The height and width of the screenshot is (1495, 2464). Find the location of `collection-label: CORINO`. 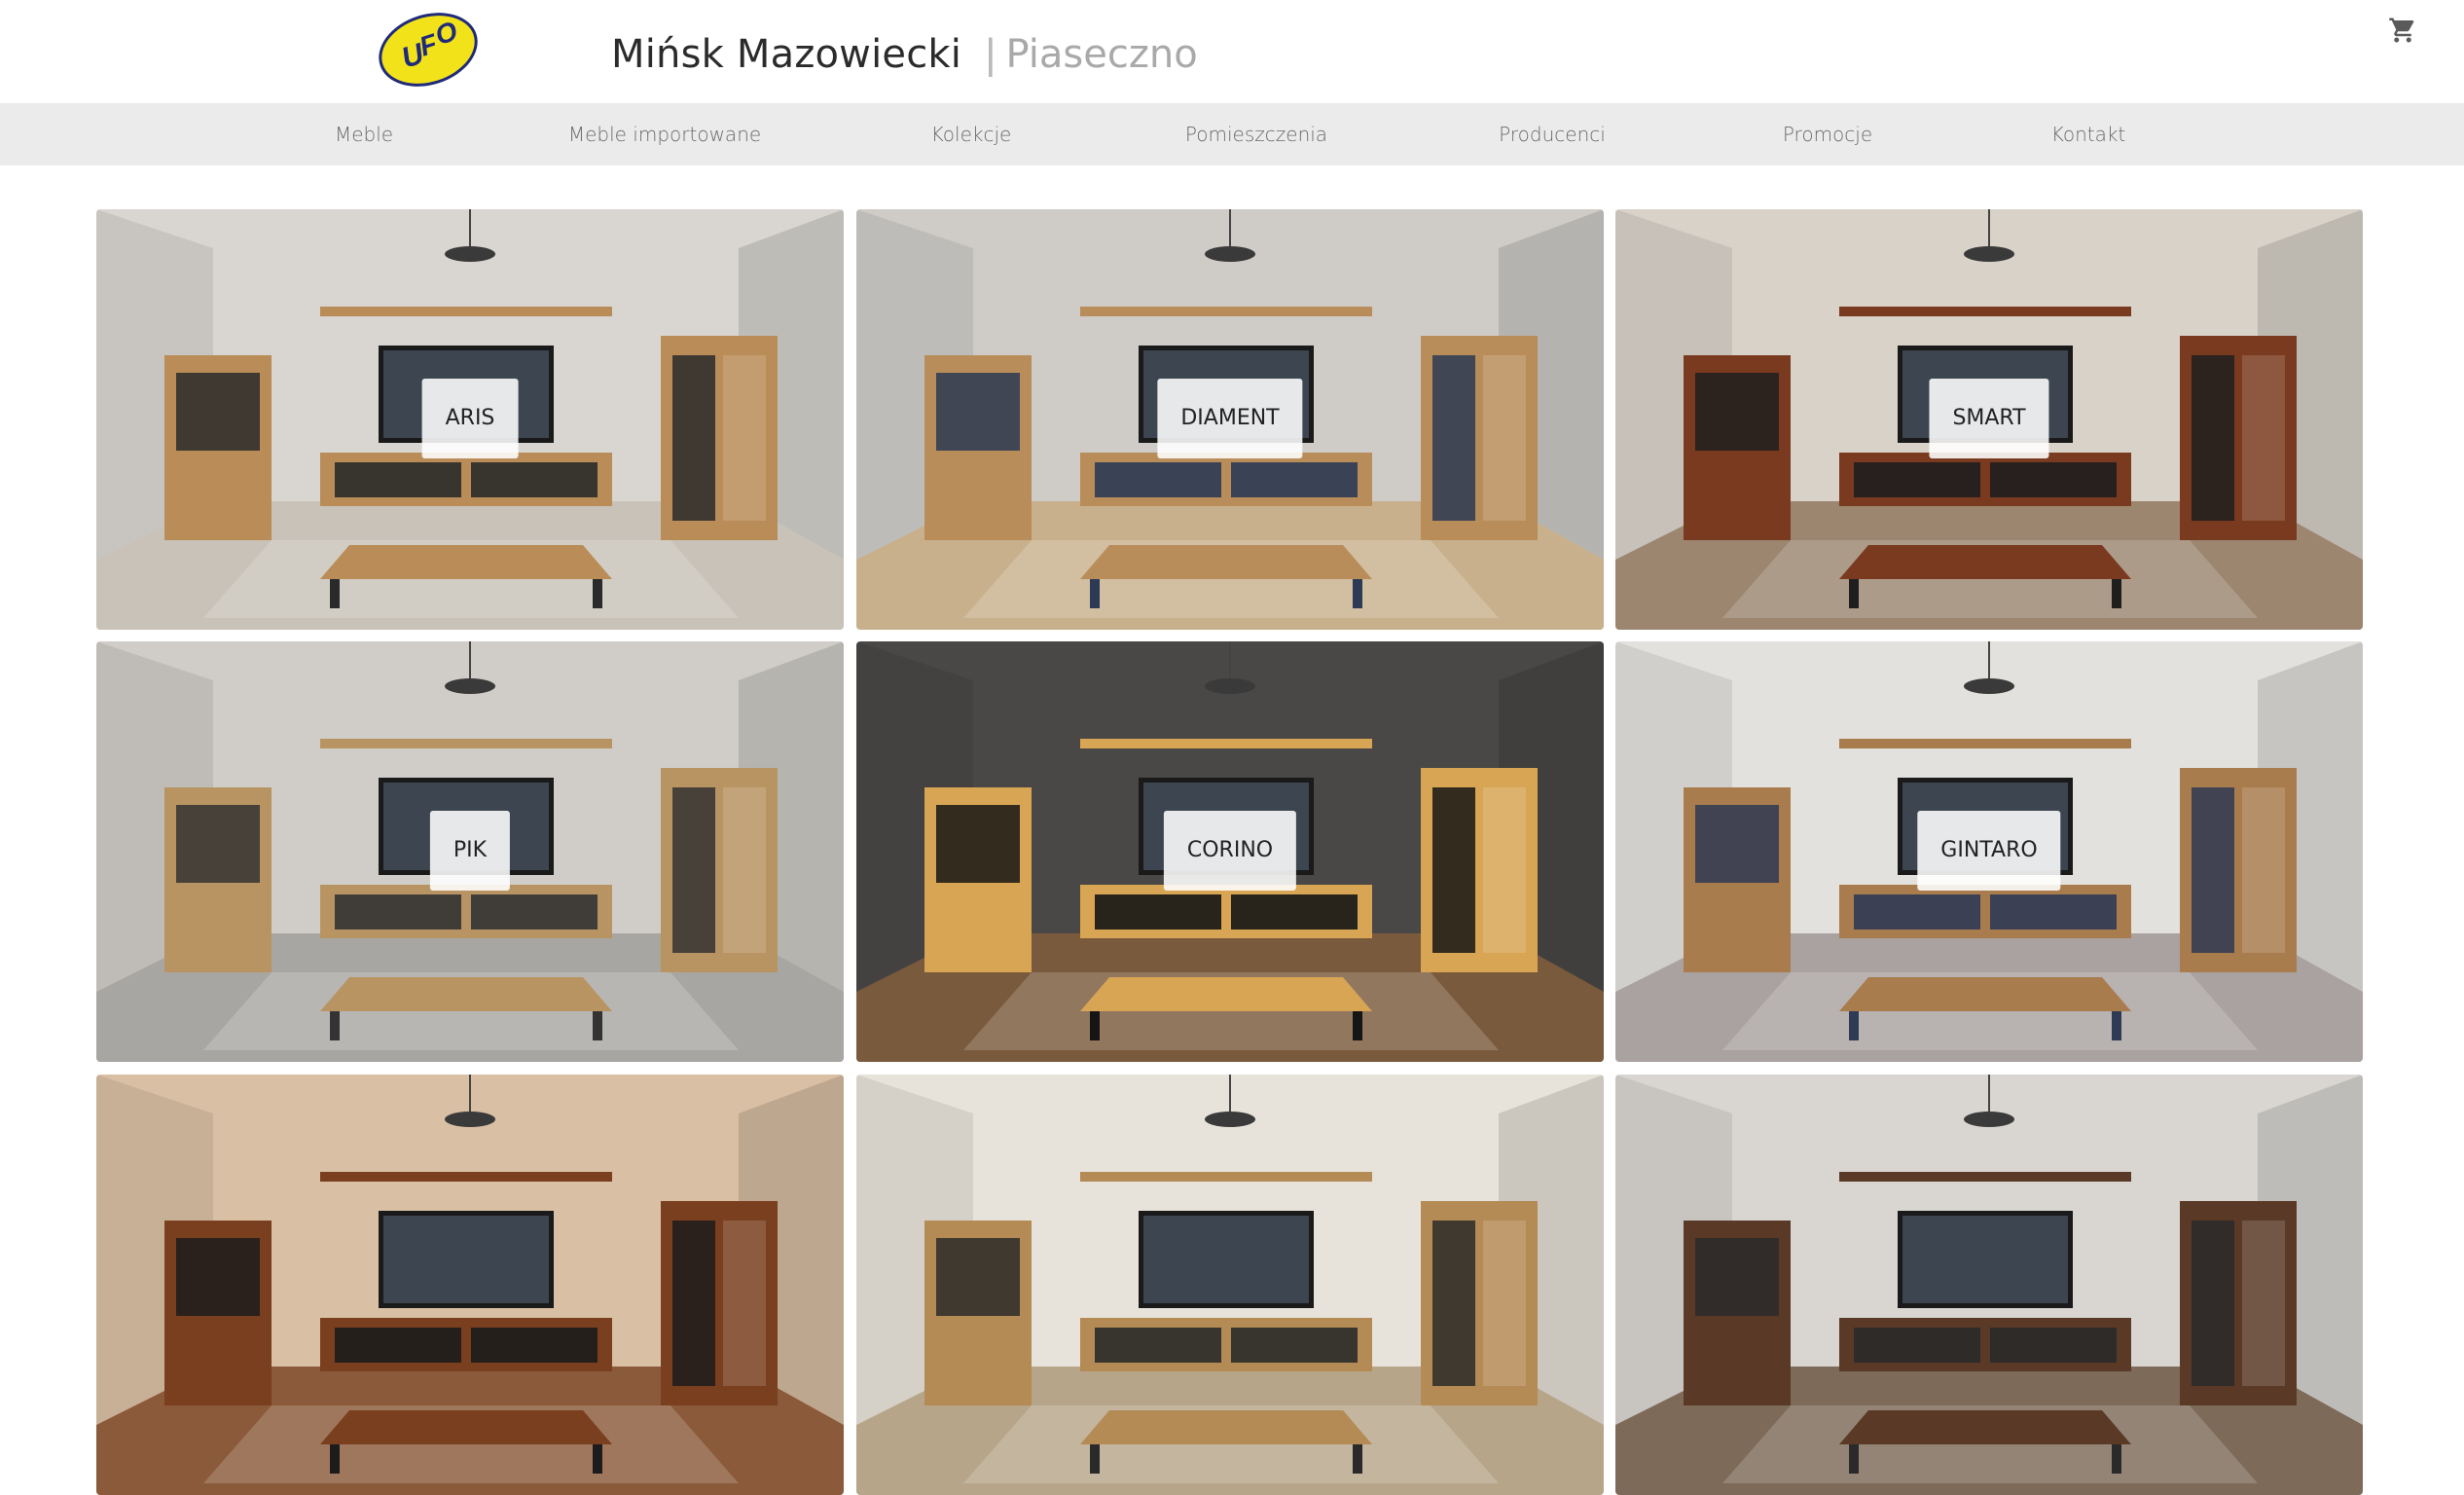

collection-label: CORINO is located at coordinates (1230, 851).